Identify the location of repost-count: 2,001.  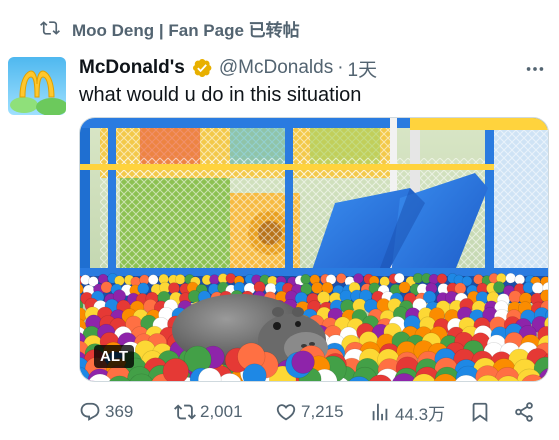
(221, 411).